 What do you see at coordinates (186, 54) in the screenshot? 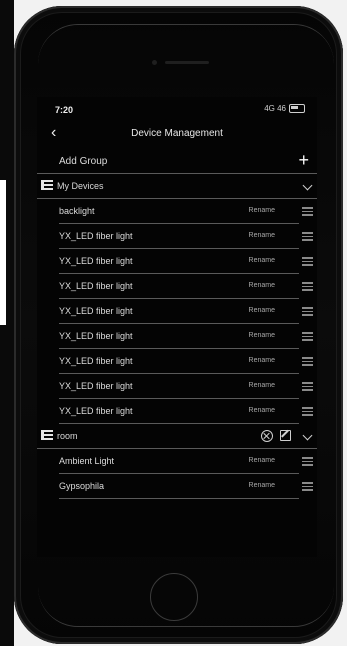
I see `phone-top-rim` at bounding box center [186, 54].